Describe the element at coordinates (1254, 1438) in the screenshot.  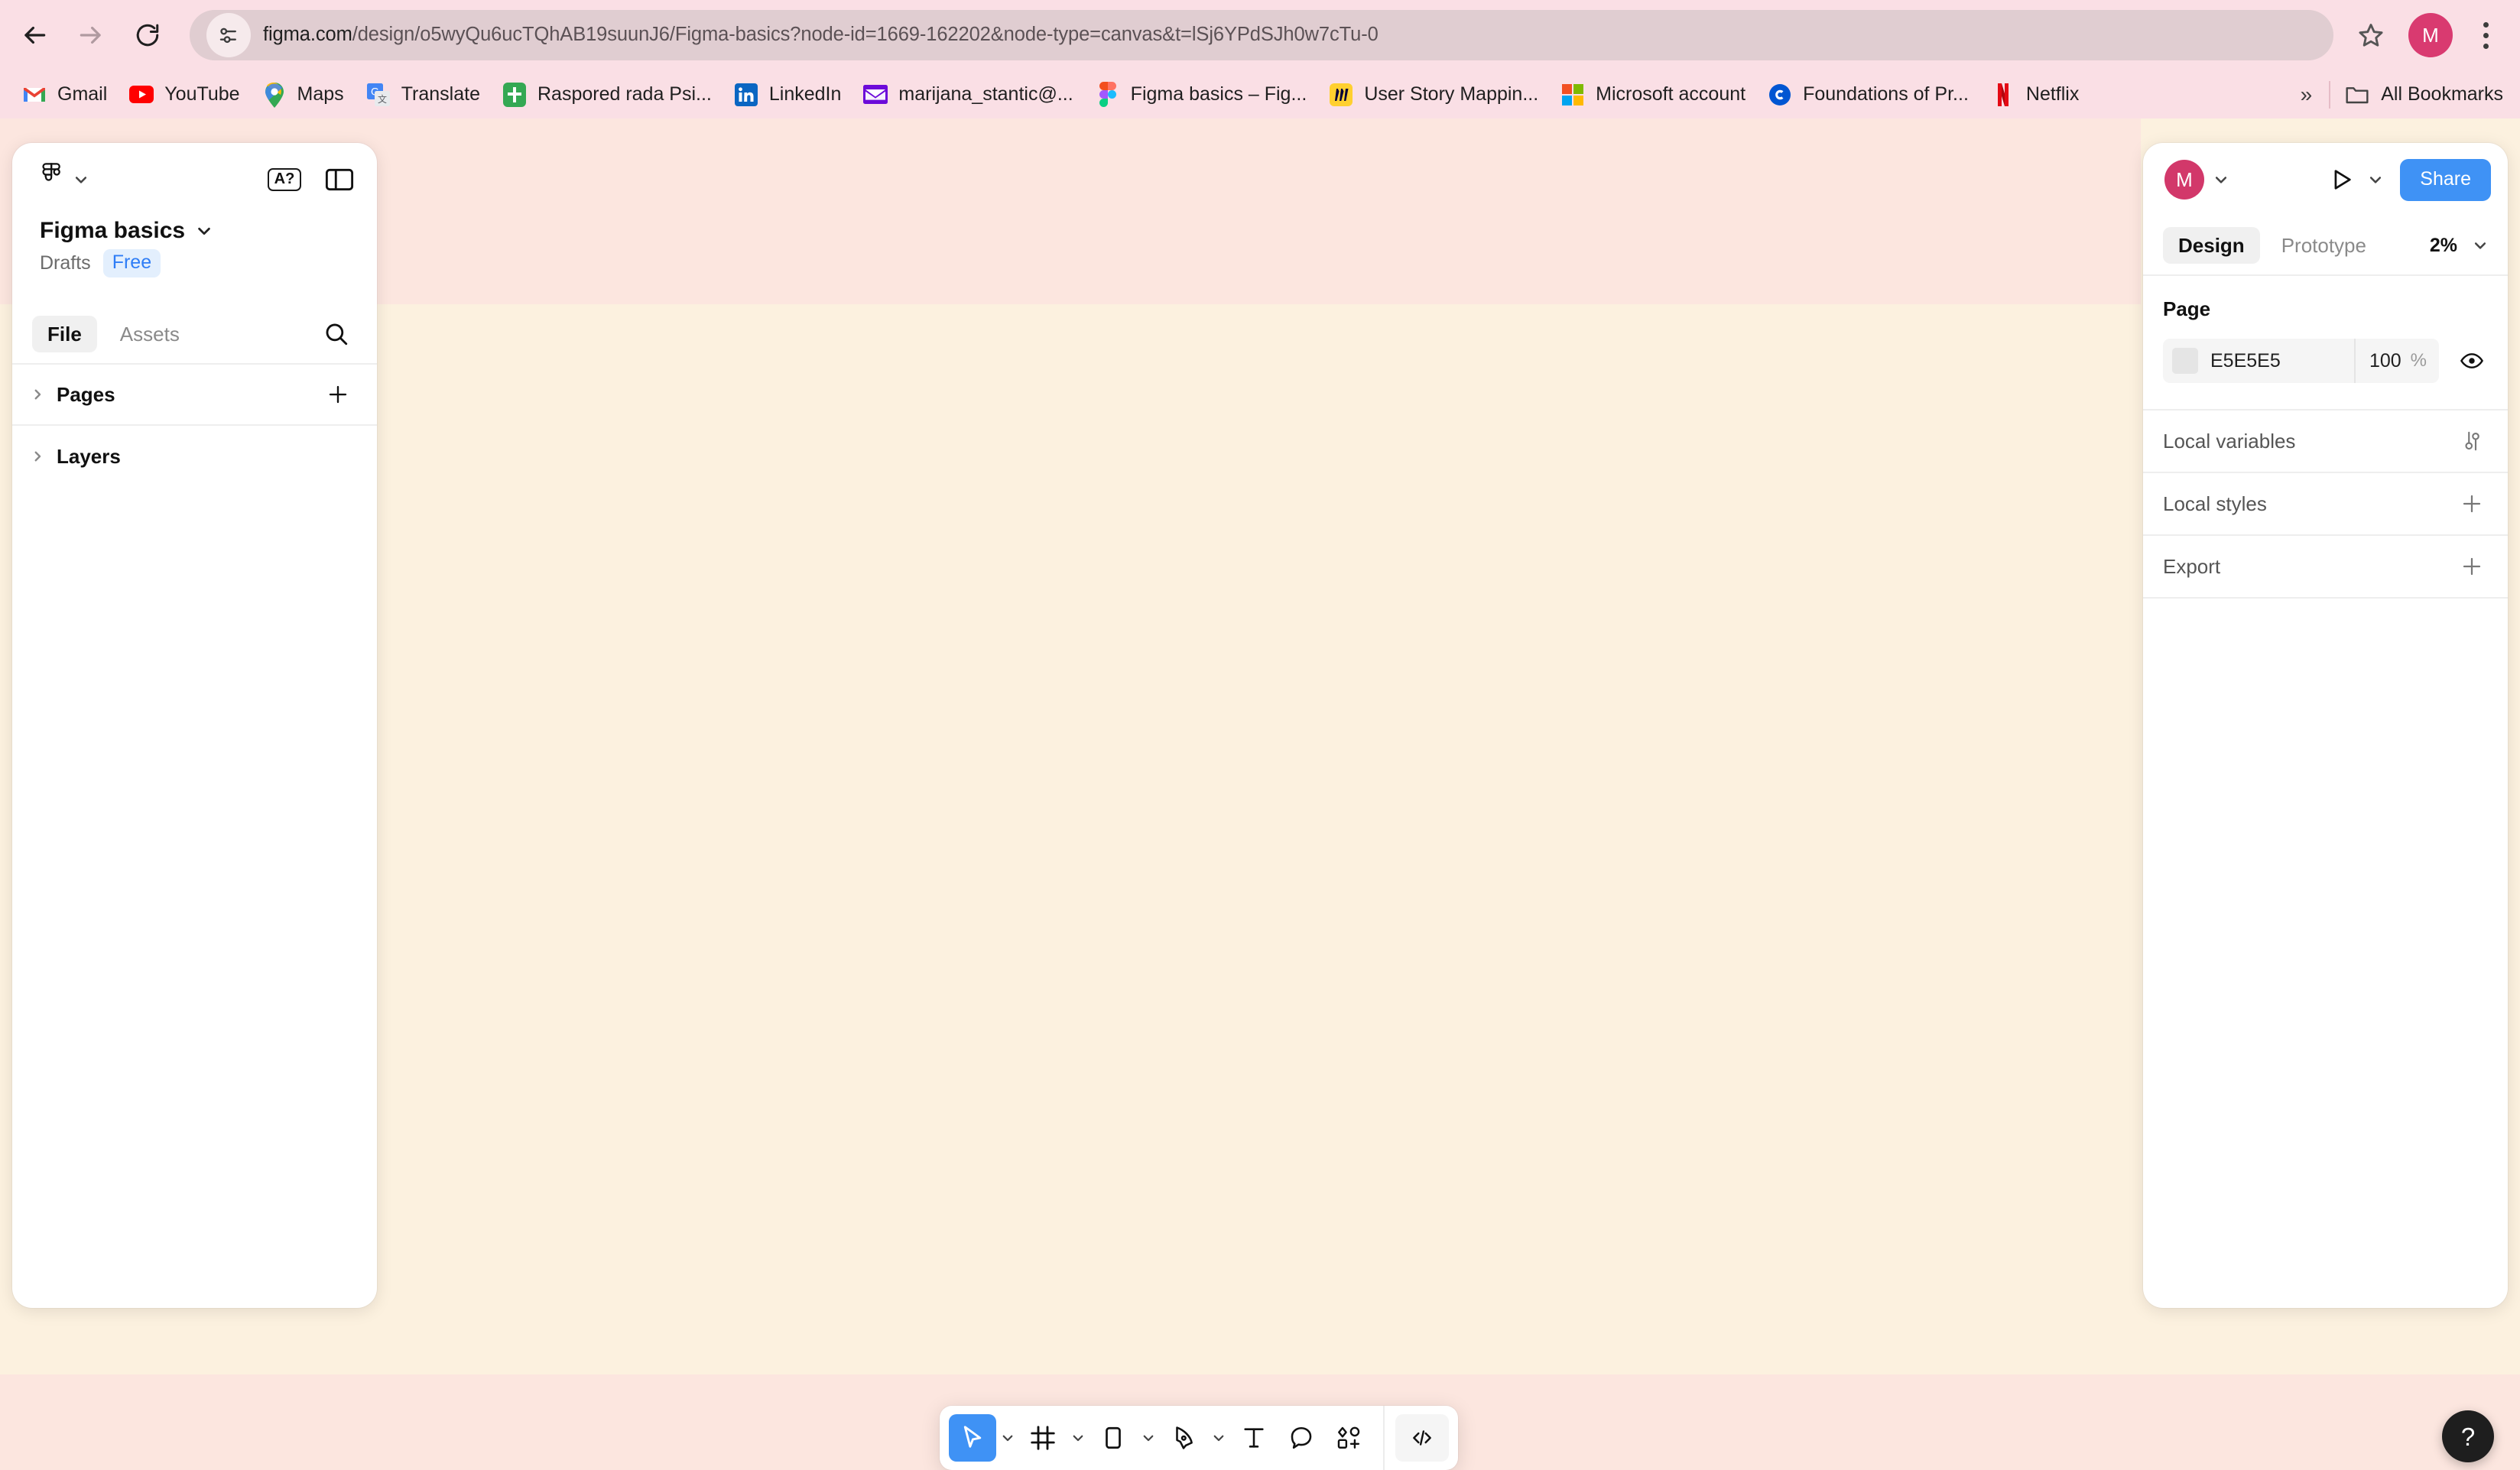
I see `text-tool-button` at that location.